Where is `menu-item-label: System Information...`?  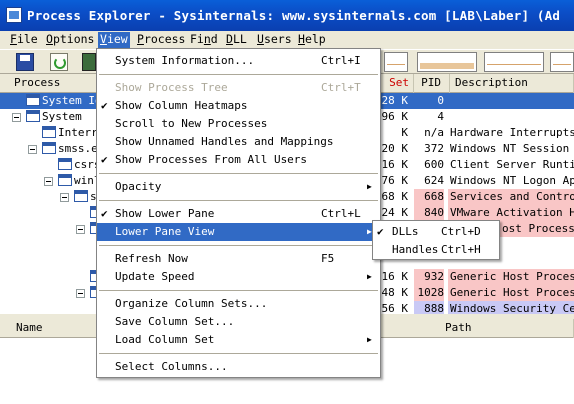 menu-item-label: System Information... is located at coordinates (185, 60).